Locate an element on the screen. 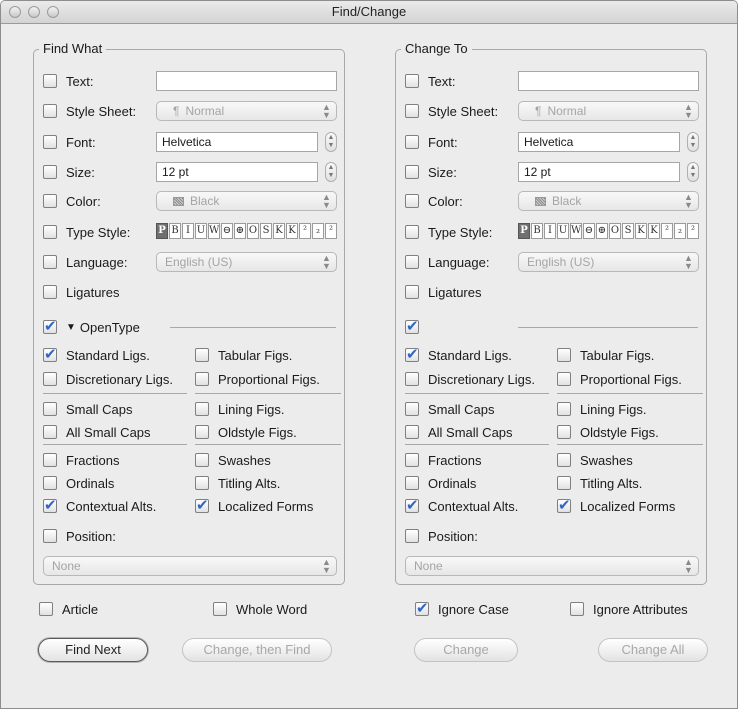 This screenshot has height=709, width=738. find-type-style-button: S is located at coordinates (266, 231).